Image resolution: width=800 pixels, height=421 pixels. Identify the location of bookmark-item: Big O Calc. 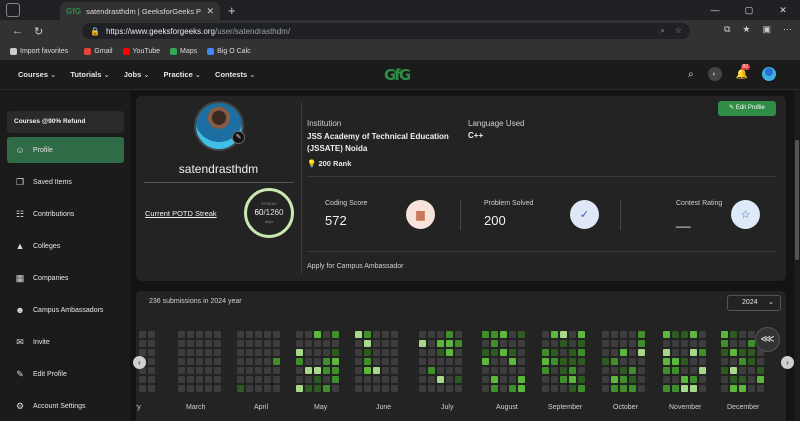
(229, 51).